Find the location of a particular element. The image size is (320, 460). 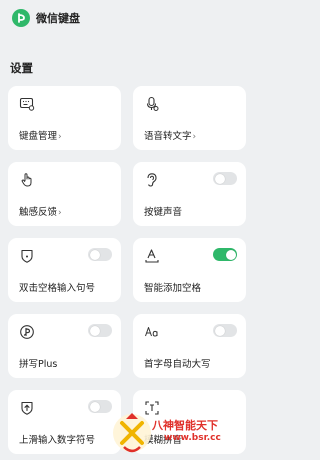

card-voice-to-text: 语音转文字› is located at coordinates (189, 118).